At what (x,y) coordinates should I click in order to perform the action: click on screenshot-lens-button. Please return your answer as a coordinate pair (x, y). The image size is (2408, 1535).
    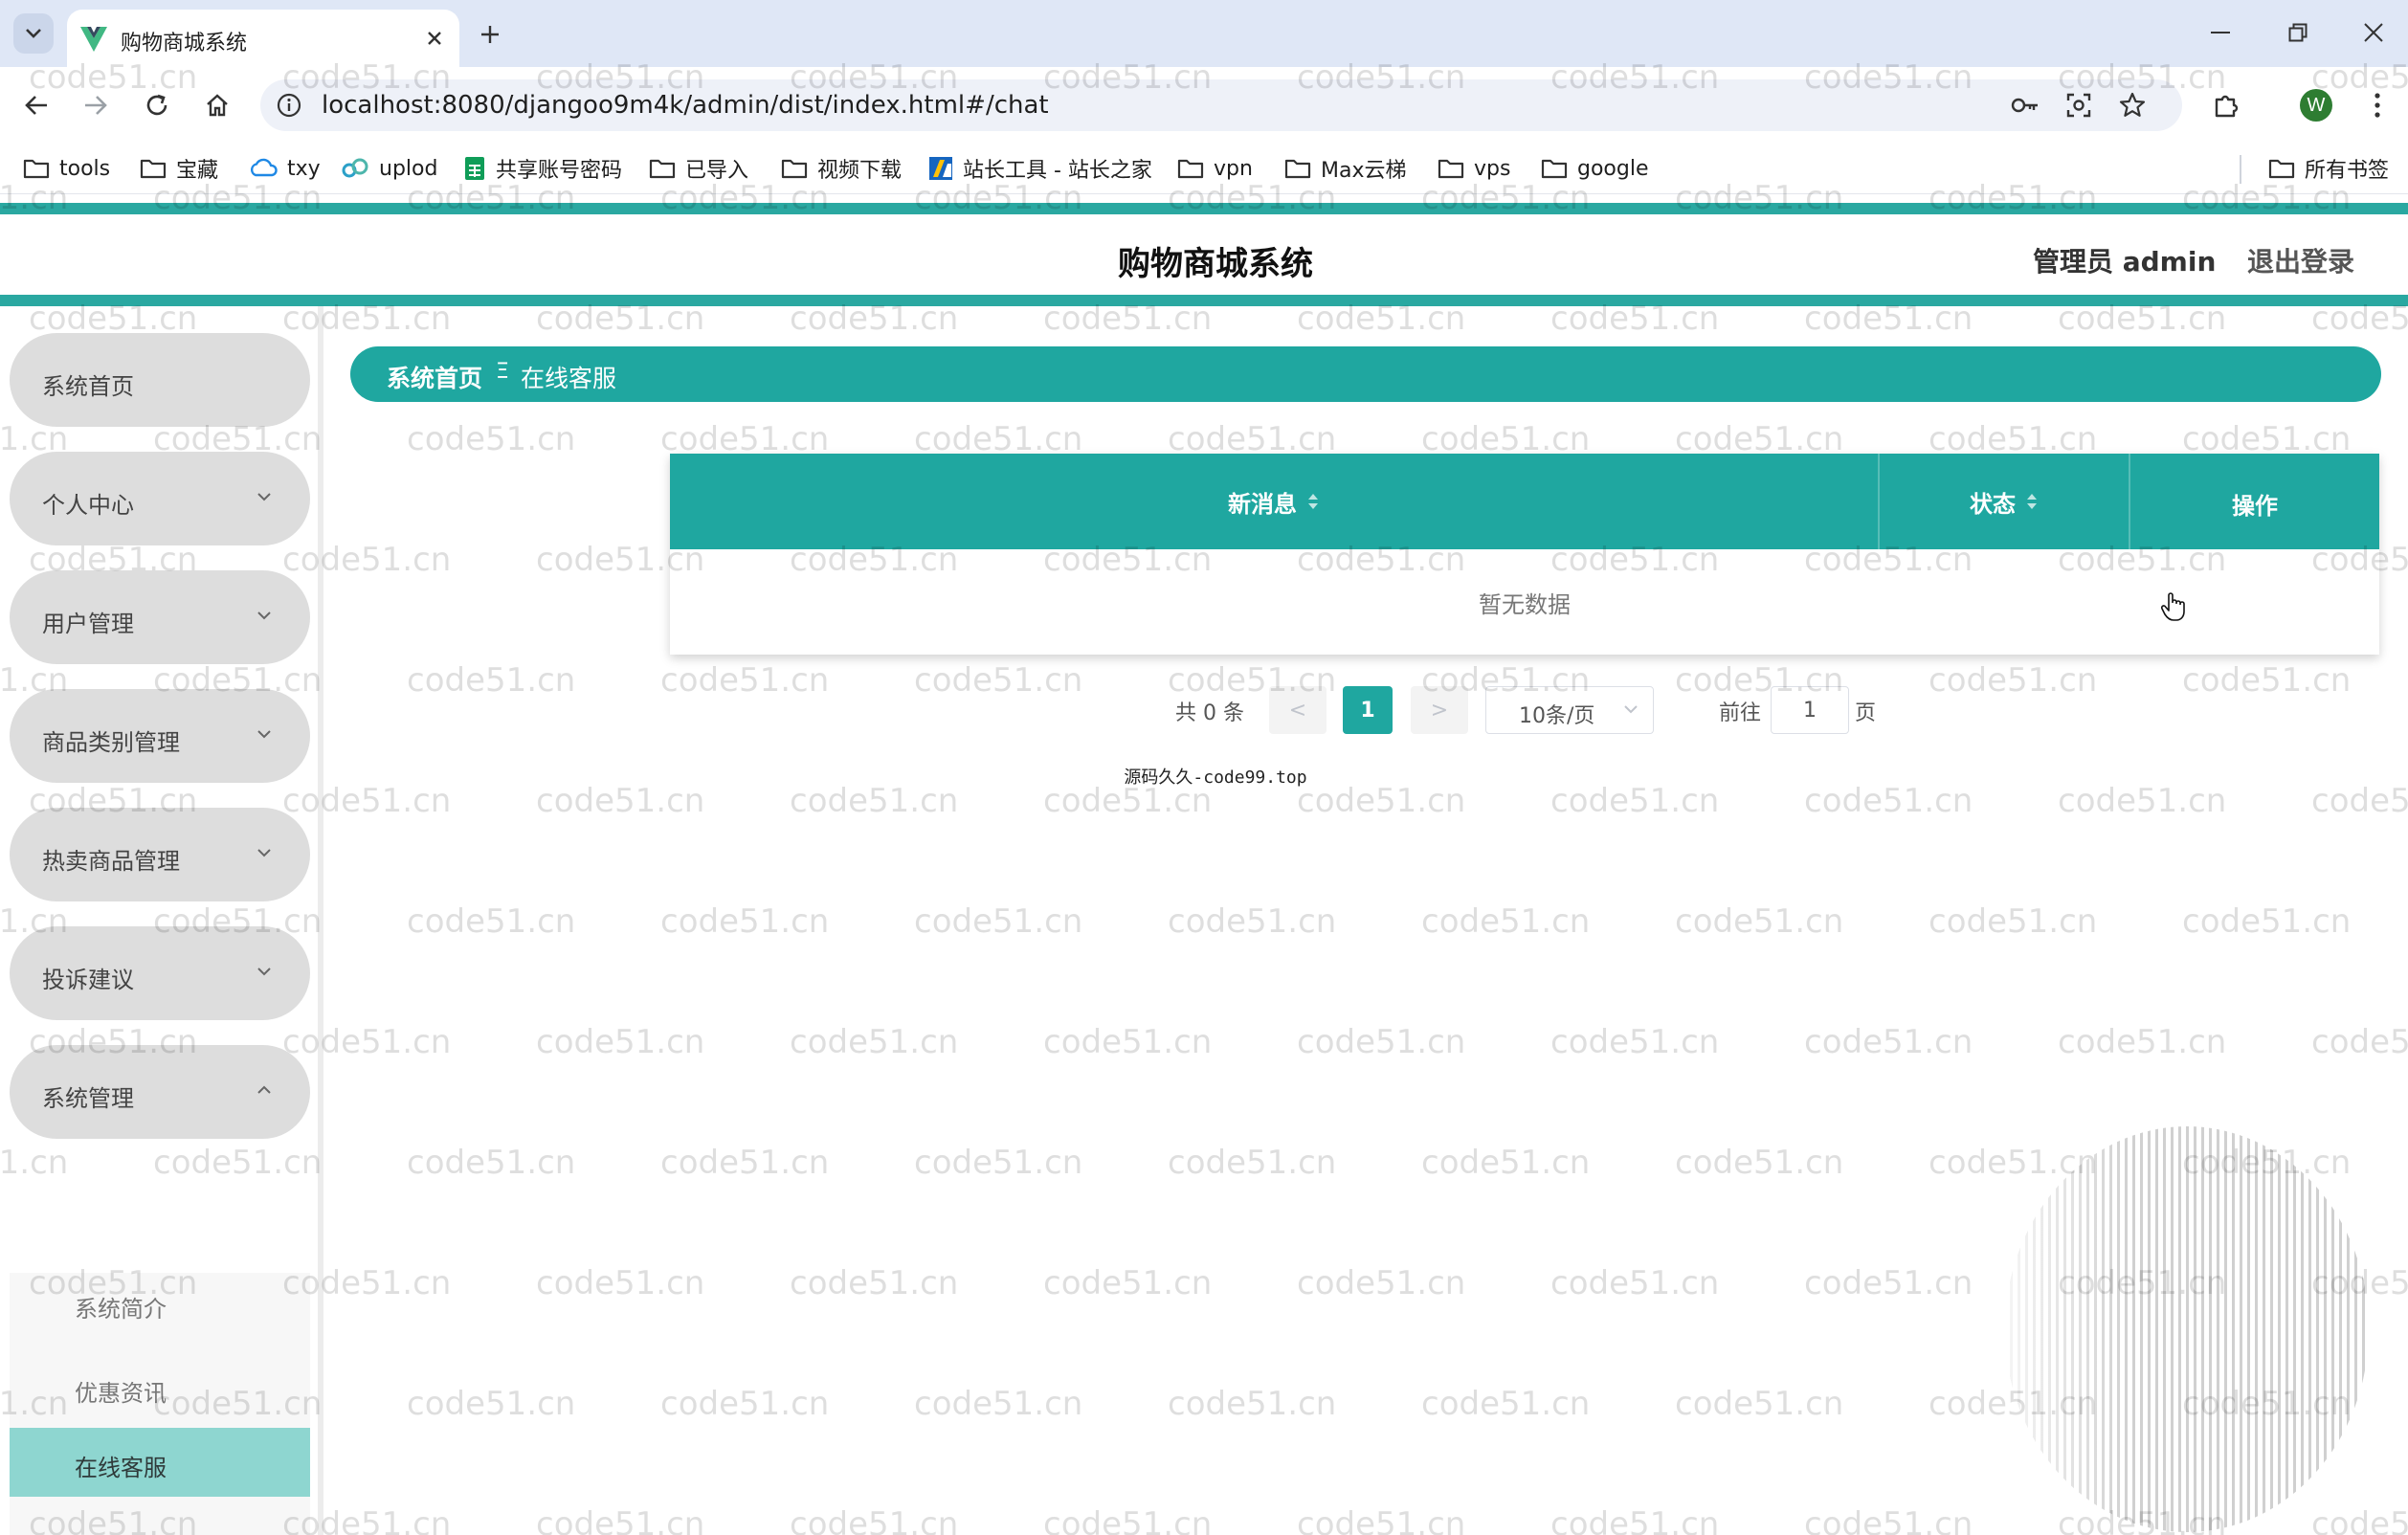
    Looking at the image, I should click on (2078, 105).